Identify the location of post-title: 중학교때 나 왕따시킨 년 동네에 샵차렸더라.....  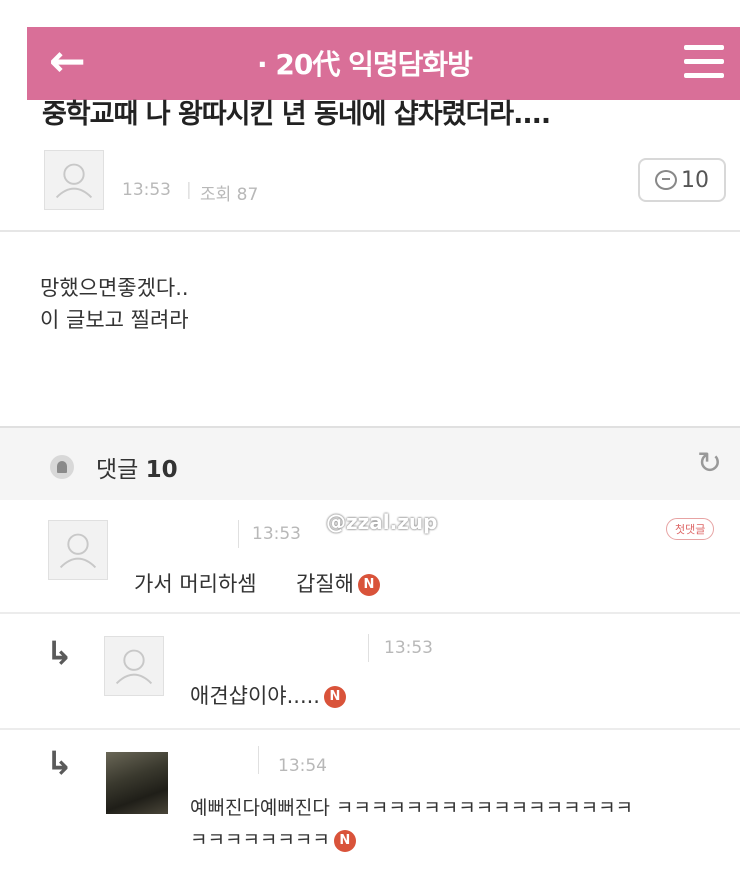
(296, 114).